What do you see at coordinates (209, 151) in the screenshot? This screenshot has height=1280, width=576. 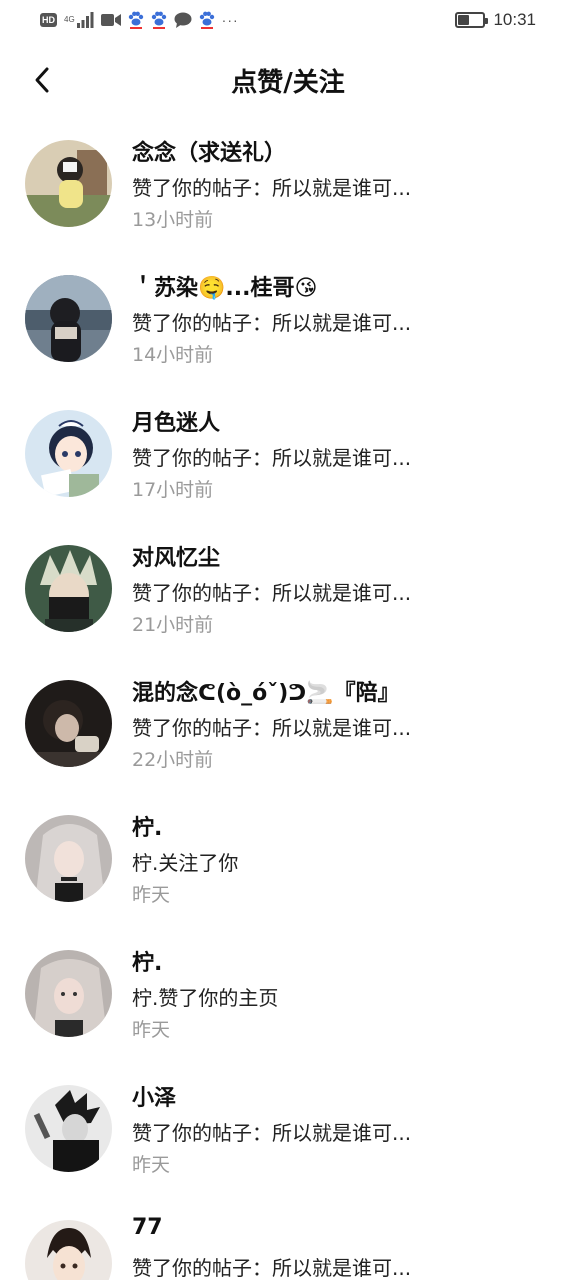 I see `user-name: 念念（求送礼）` at bounding box center [209, 151].